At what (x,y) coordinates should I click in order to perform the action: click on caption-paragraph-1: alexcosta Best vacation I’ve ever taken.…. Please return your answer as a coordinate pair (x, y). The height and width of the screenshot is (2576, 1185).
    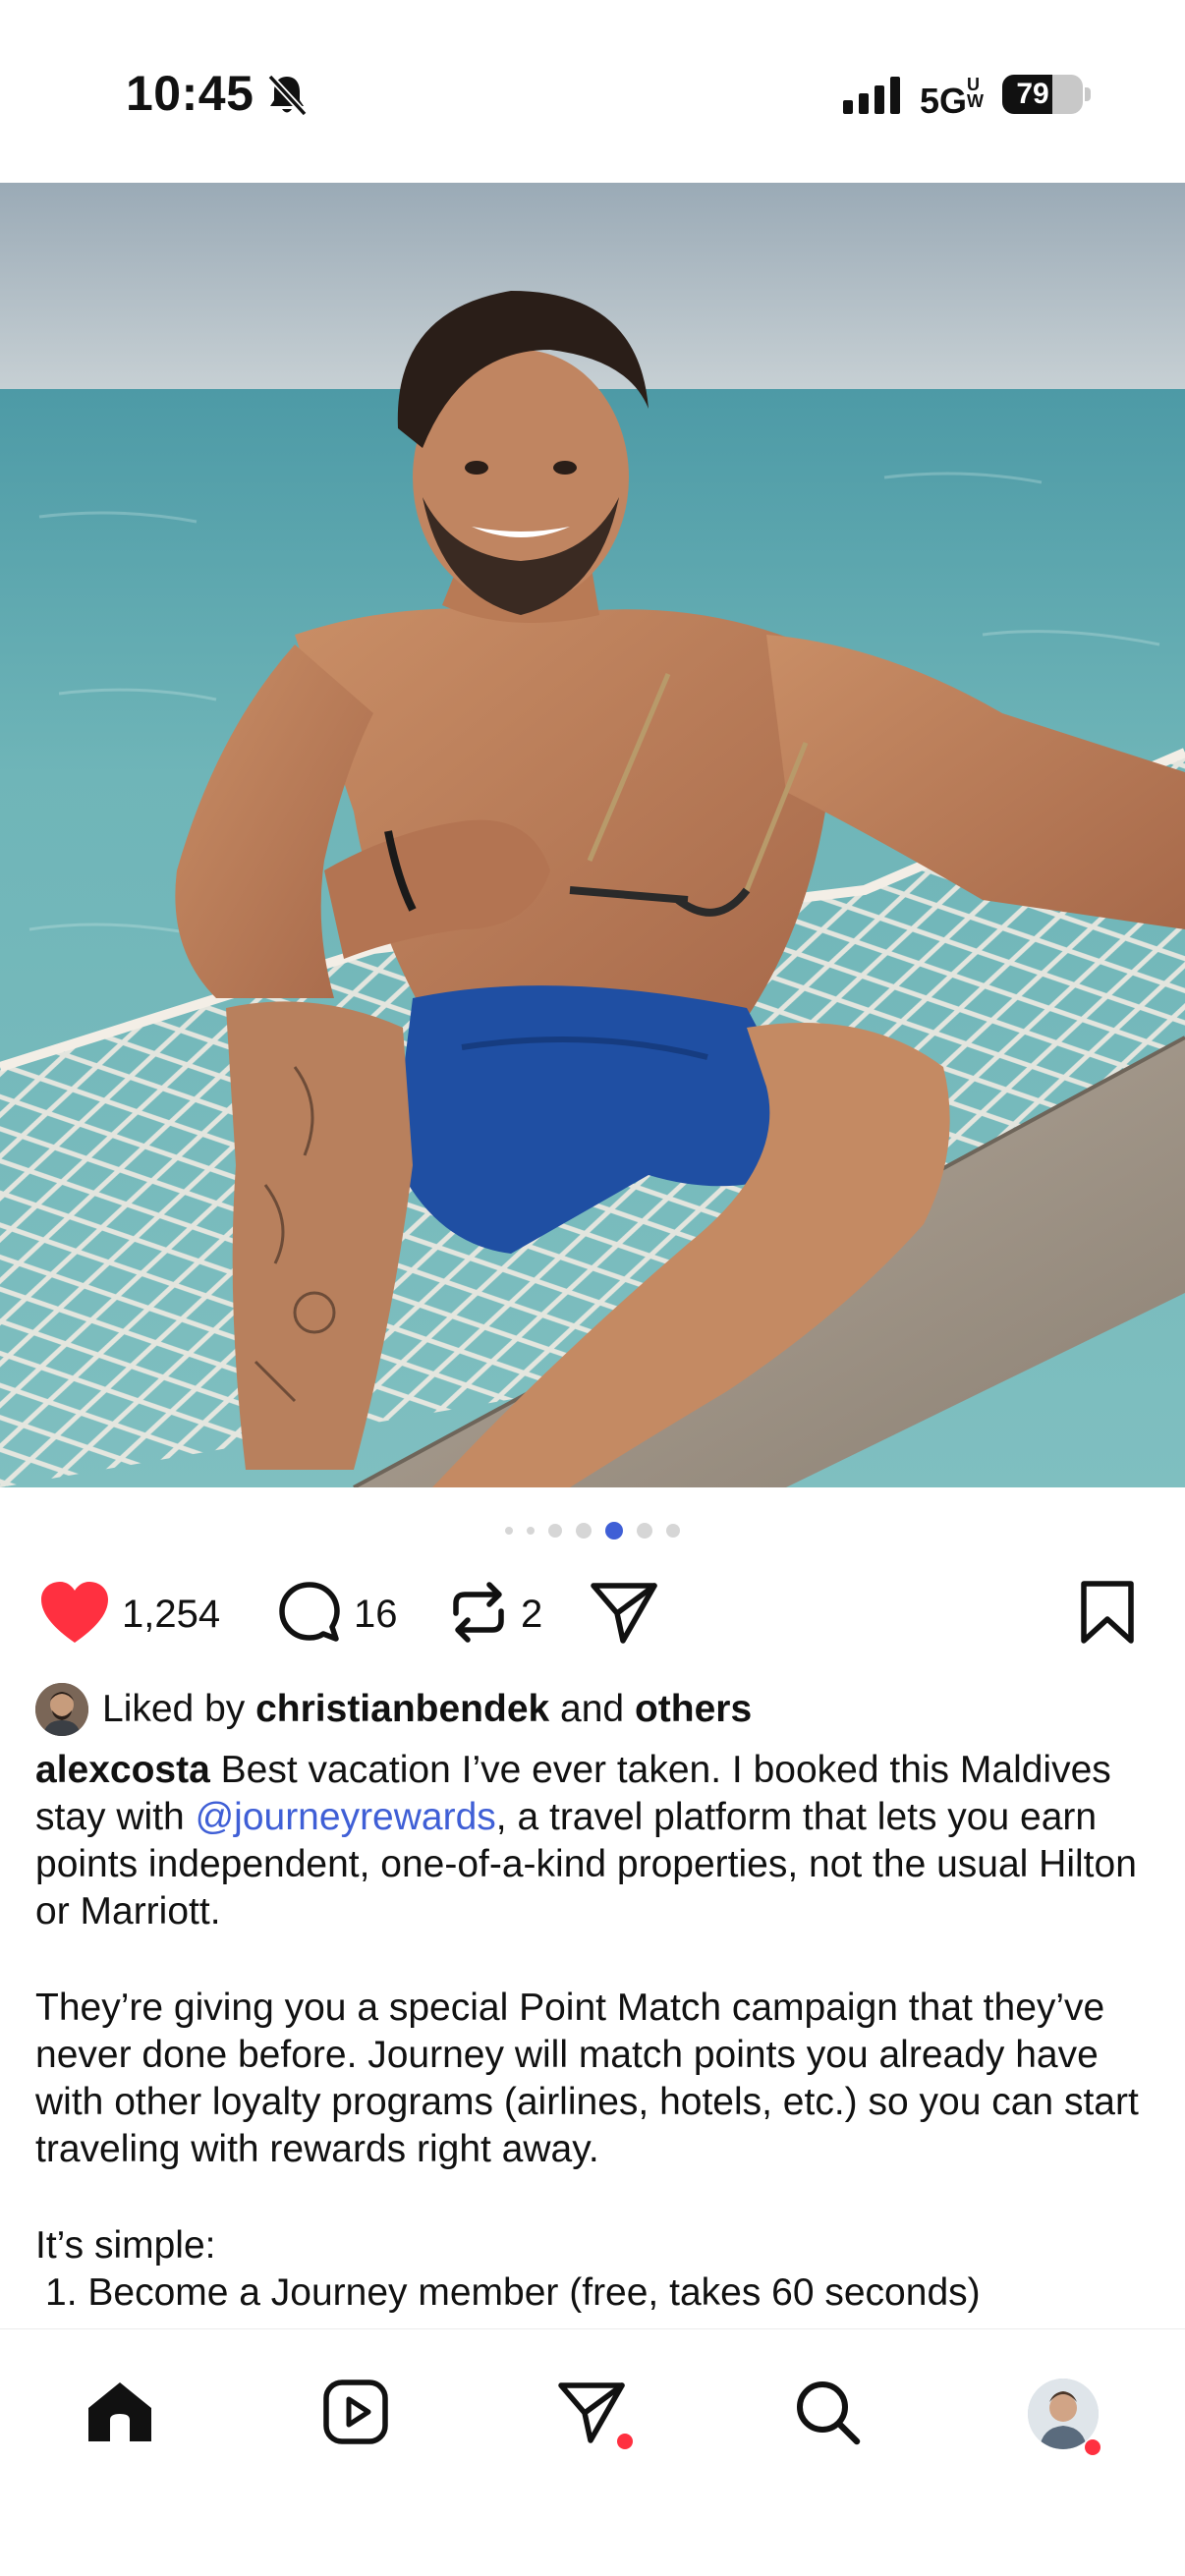
    Looking at the image, I should click on (596, 1841).